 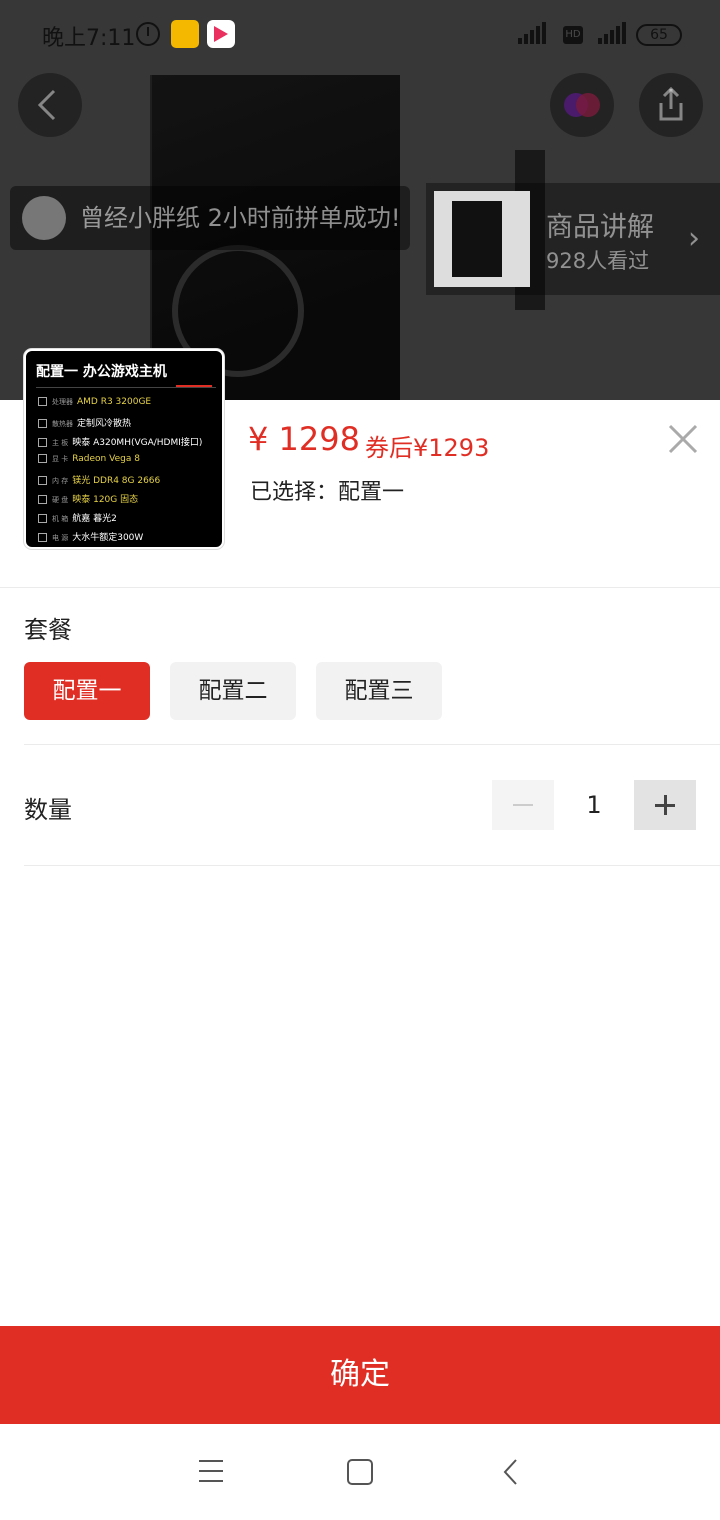 I want to click on status-bar: 晚上7:11 HD 65, so click(x=360, y=35).